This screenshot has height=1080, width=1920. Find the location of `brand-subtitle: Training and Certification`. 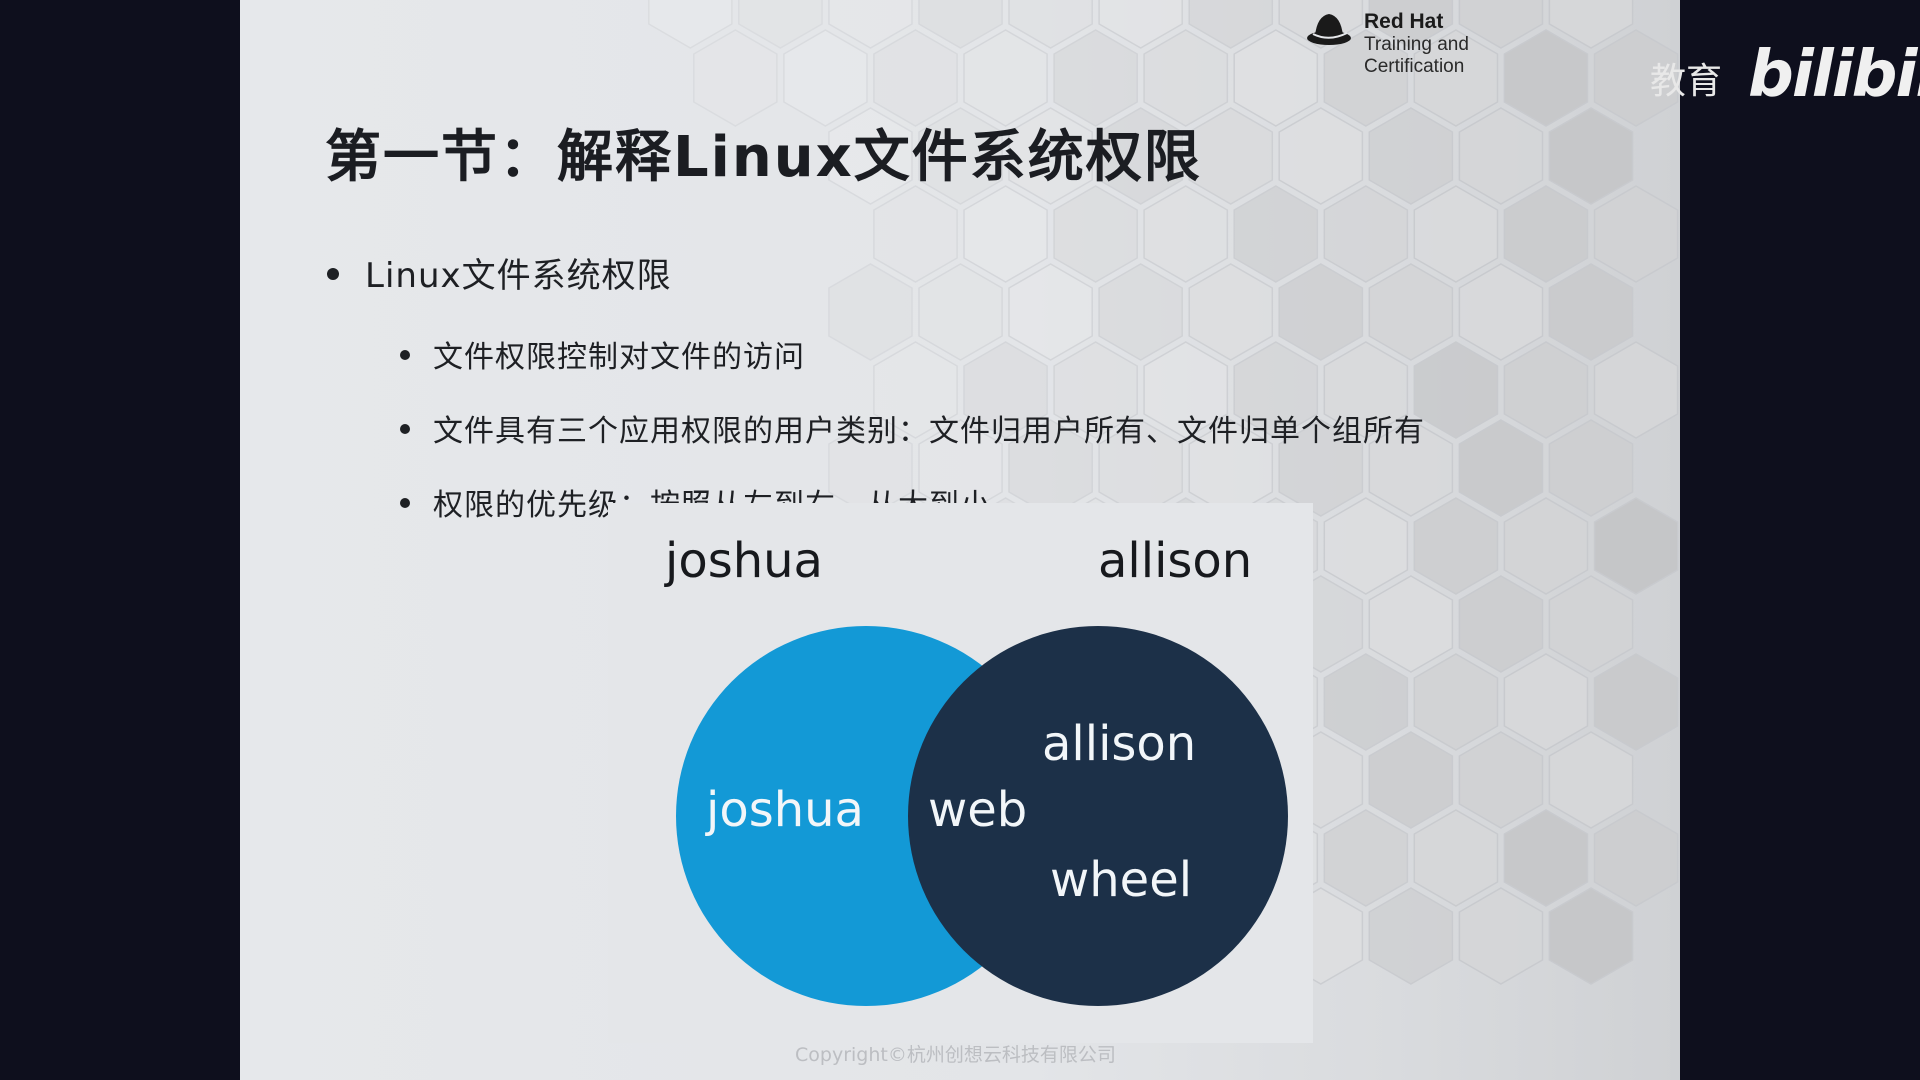

brand-subtitle: Training and Certification is located at coordinates (1416, 55).